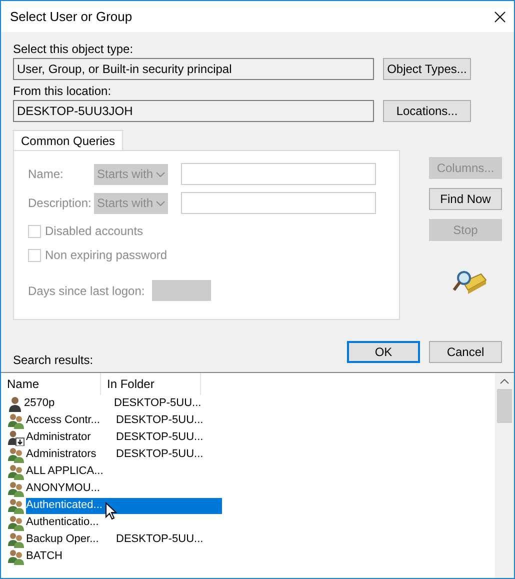 This screenshot has height=579, width=515. What do you see at coordinates (504, 475) in the screenshot?
I see `scrollbar` at bounding box center [504, 475].